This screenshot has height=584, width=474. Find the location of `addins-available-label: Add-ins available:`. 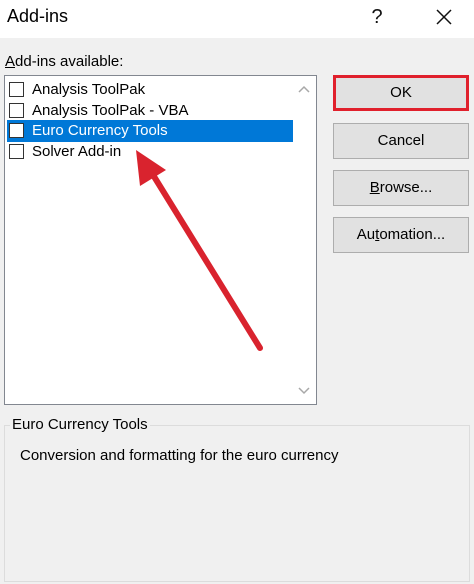

addins-available-label: Add-ins available: is located at coordinates (64, 61).